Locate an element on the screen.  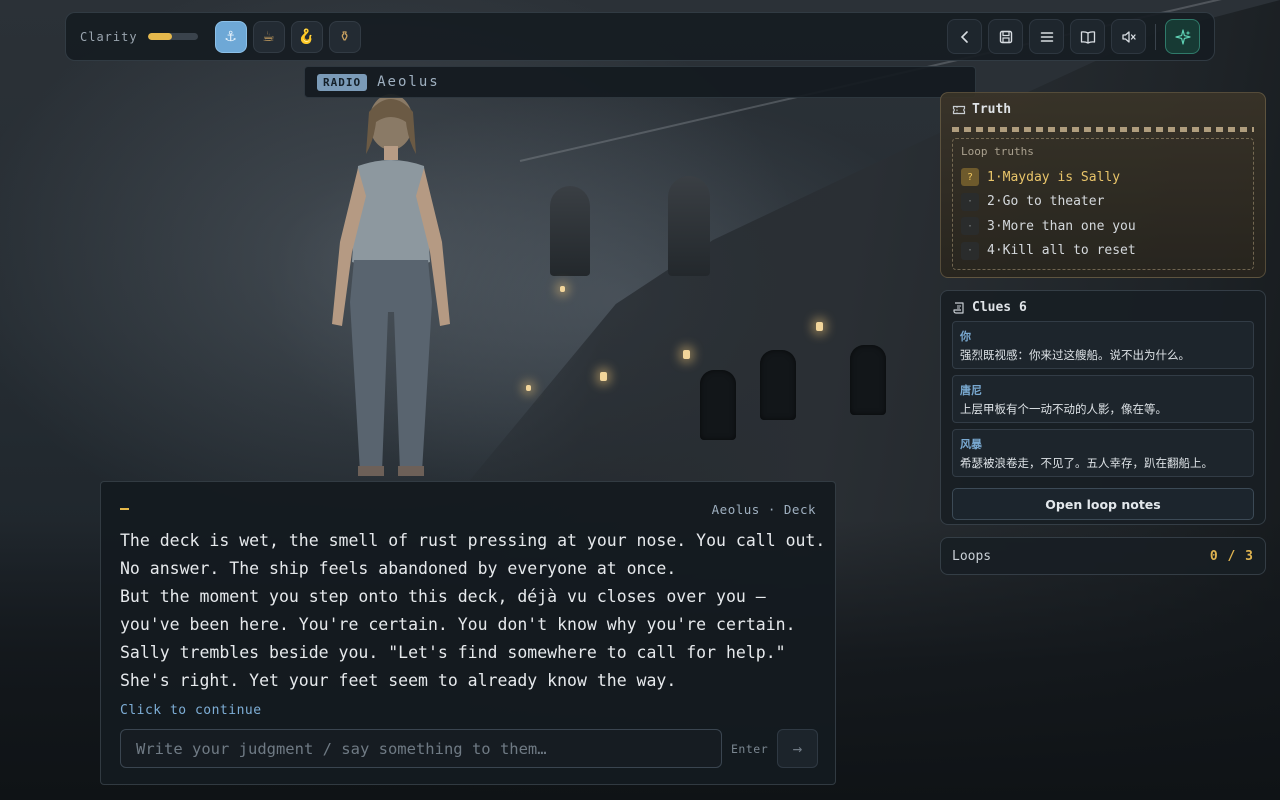
radio-banner: RADIO Aeolus is located at coordinates (640, 82).